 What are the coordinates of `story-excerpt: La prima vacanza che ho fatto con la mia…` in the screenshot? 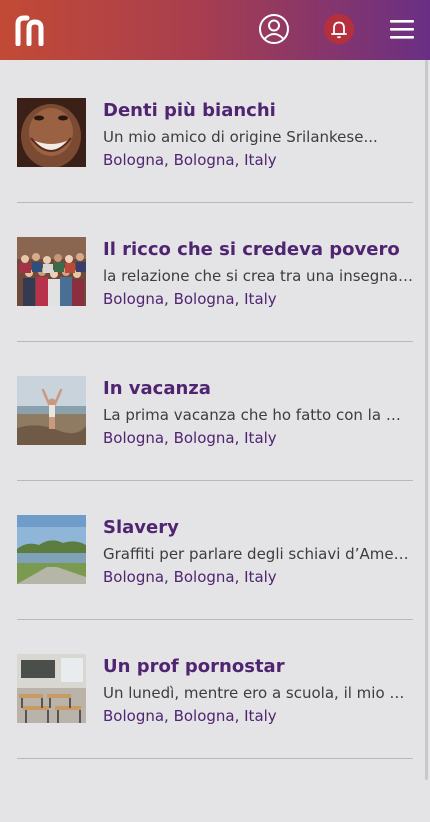 It's located at (258, 415).